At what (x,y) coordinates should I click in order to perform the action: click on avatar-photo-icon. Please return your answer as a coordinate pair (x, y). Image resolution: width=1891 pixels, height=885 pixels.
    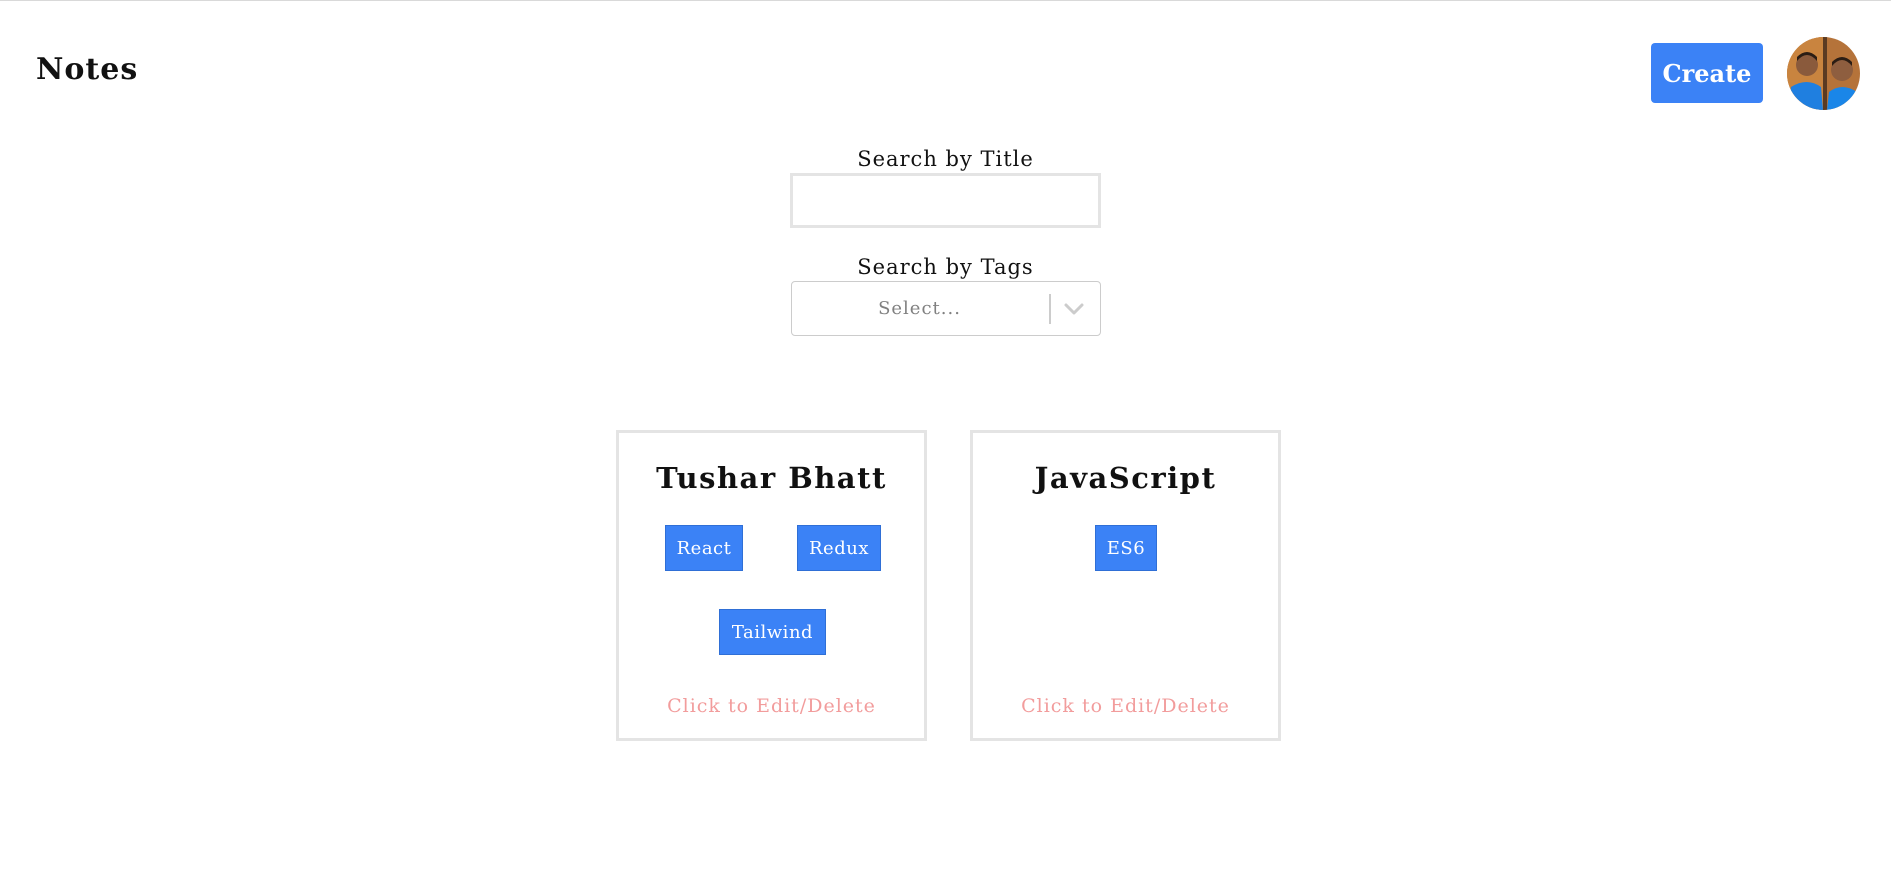
    Looking at the image, I should click on (1823, 73).